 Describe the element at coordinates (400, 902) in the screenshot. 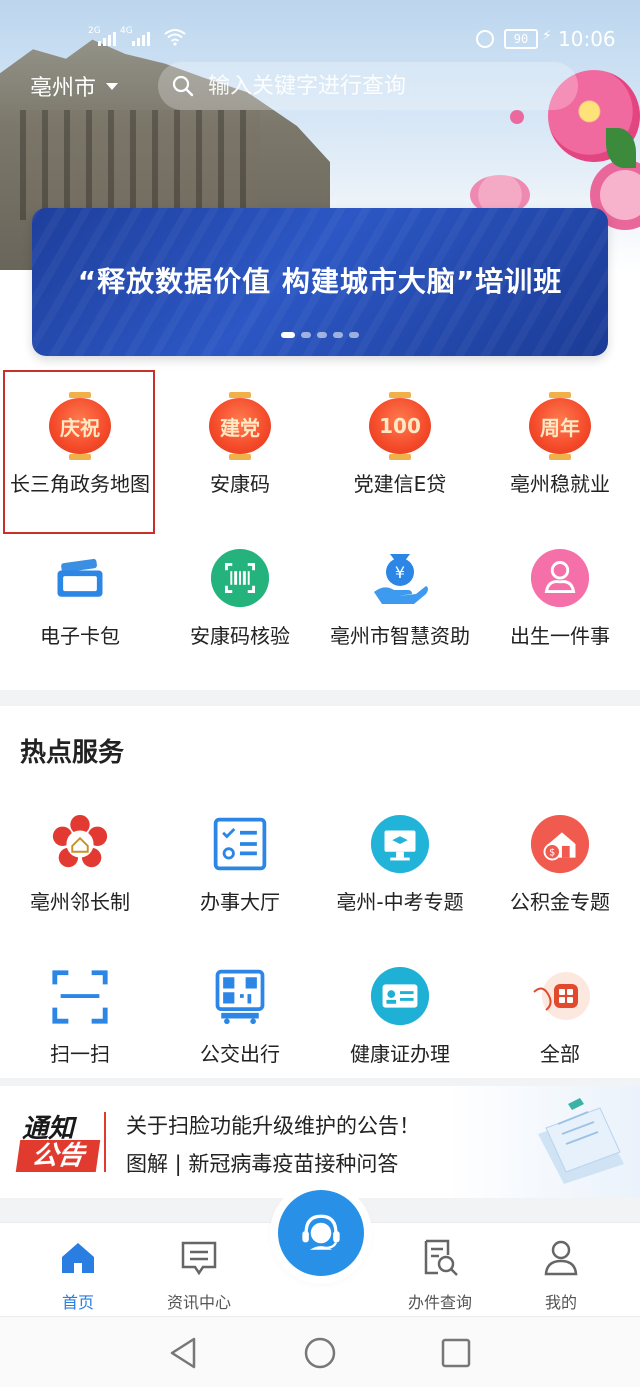

I see `service-label: 亳州-中考专题` at that location.